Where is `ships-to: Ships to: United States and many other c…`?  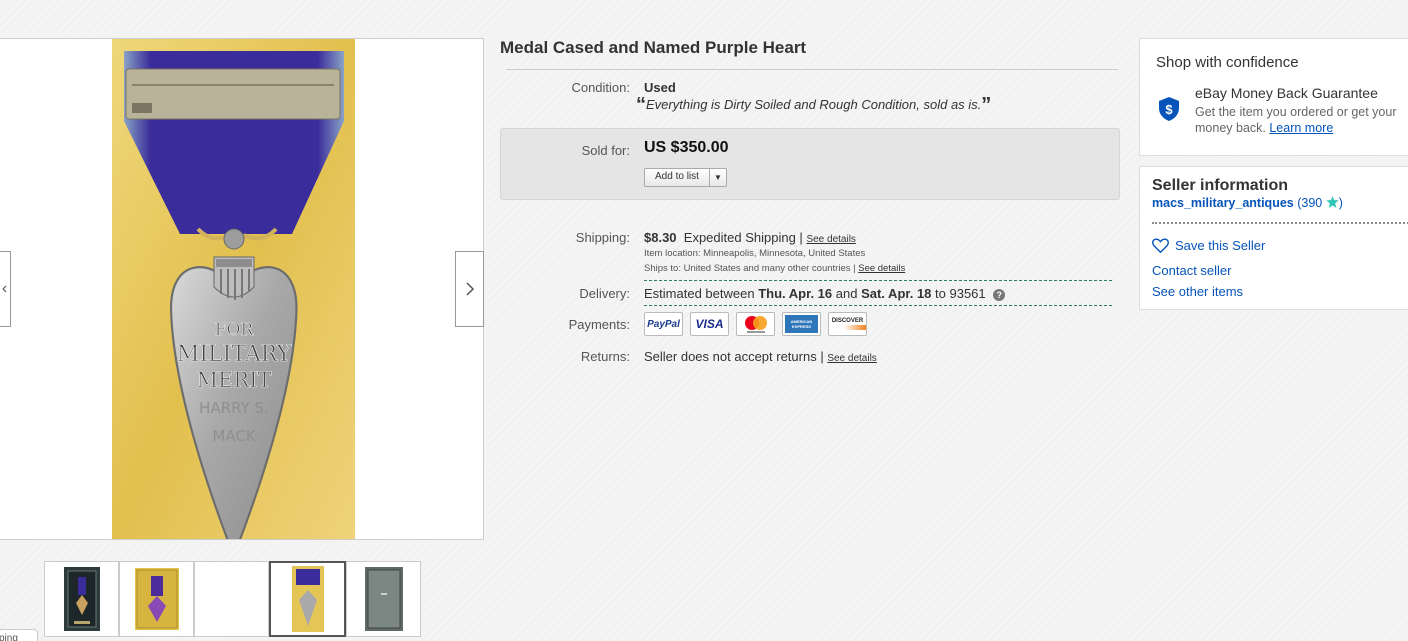
ships-to: Ships to: United States and many other c… is located at coordinates (774, 268).